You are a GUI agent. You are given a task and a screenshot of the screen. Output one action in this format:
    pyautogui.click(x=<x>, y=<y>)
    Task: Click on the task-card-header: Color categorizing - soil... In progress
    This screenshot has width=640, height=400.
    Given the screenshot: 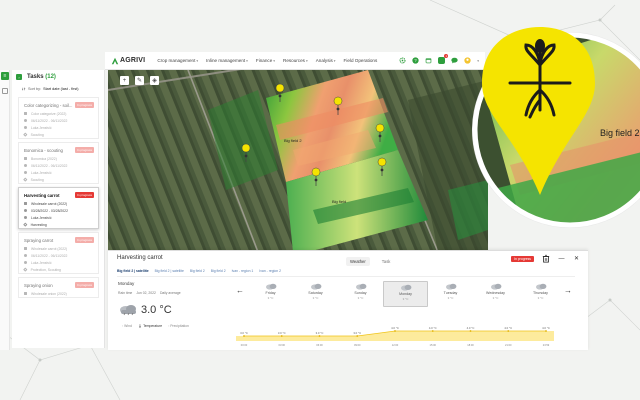 What is the action you would take?
    pyautogui.click(x=58, y=104)
    